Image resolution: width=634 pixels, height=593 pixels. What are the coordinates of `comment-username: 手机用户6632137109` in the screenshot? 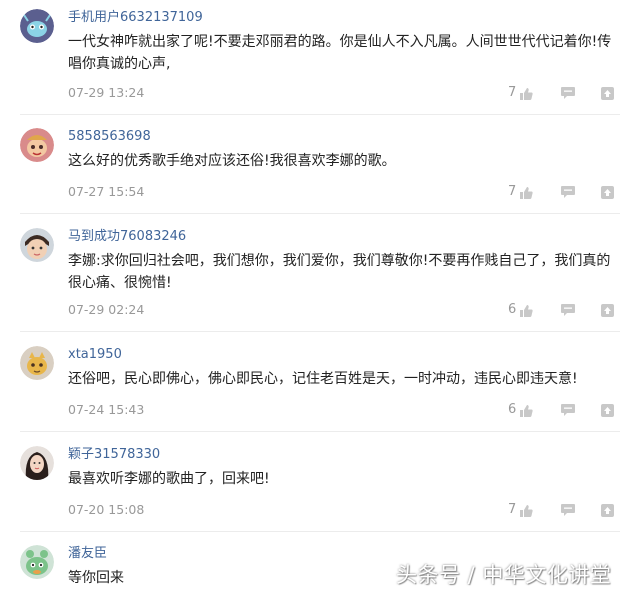 It's located at (135, 18).